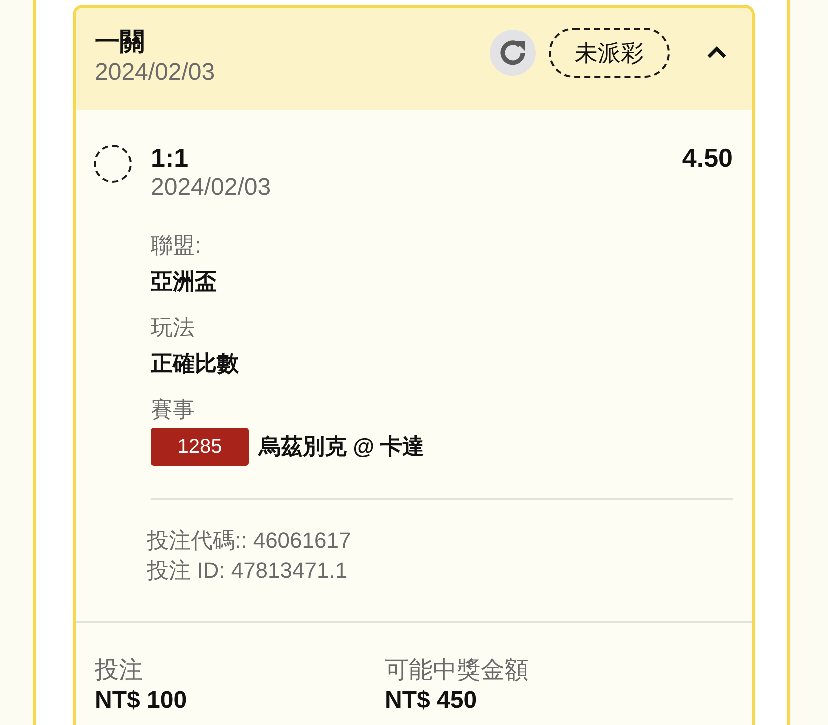  Describe the element at coordinates (247, 571) in the screenshot. I see `bet-code-text: 投注 ID: 47813471.1` at that location.